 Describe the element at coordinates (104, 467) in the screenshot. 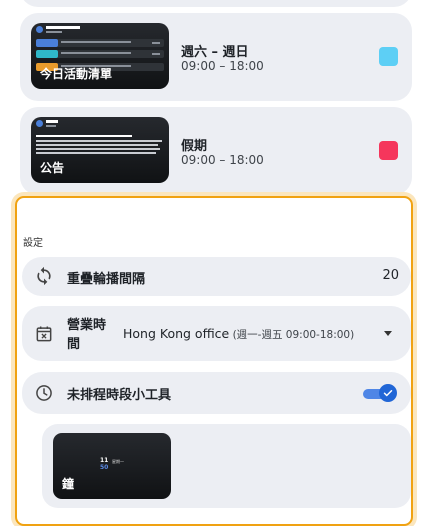

I see `clock-minute: 50` at that location.